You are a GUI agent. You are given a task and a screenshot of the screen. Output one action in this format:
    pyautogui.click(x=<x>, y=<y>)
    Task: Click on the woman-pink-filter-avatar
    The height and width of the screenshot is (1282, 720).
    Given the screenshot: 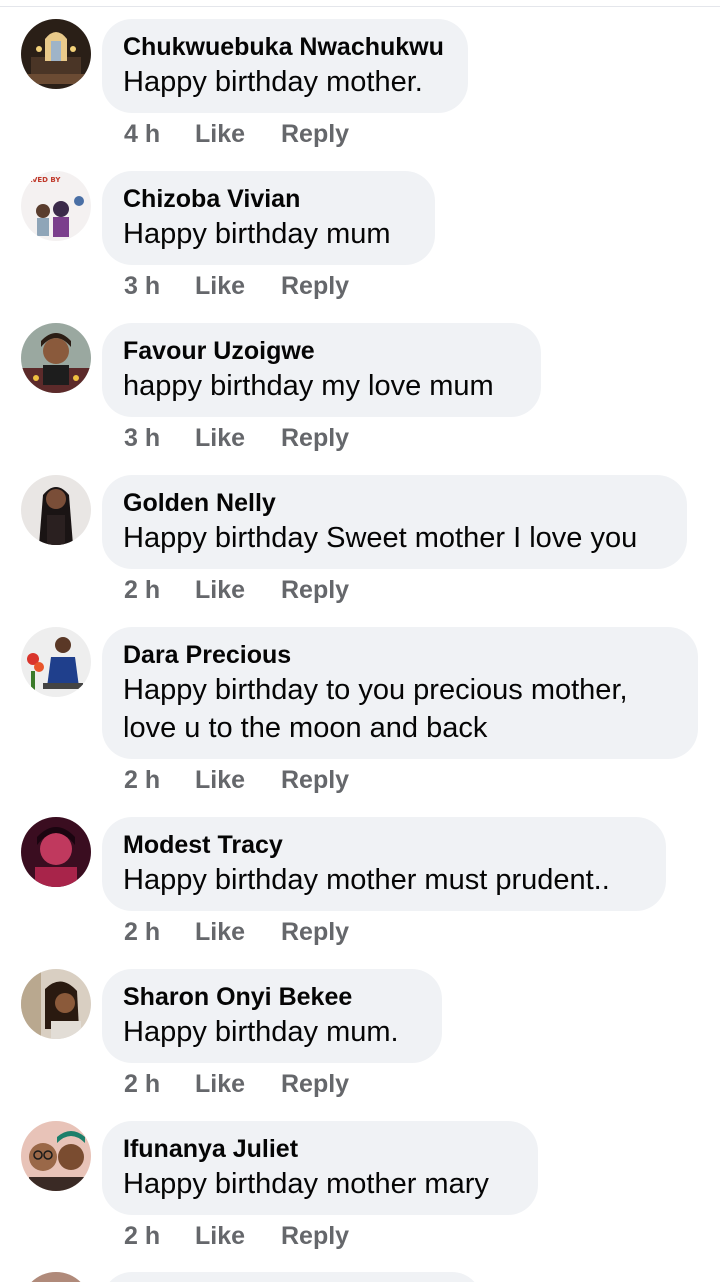 What is the action you would take?
    pyautogui.click(x=56, y=852)
    